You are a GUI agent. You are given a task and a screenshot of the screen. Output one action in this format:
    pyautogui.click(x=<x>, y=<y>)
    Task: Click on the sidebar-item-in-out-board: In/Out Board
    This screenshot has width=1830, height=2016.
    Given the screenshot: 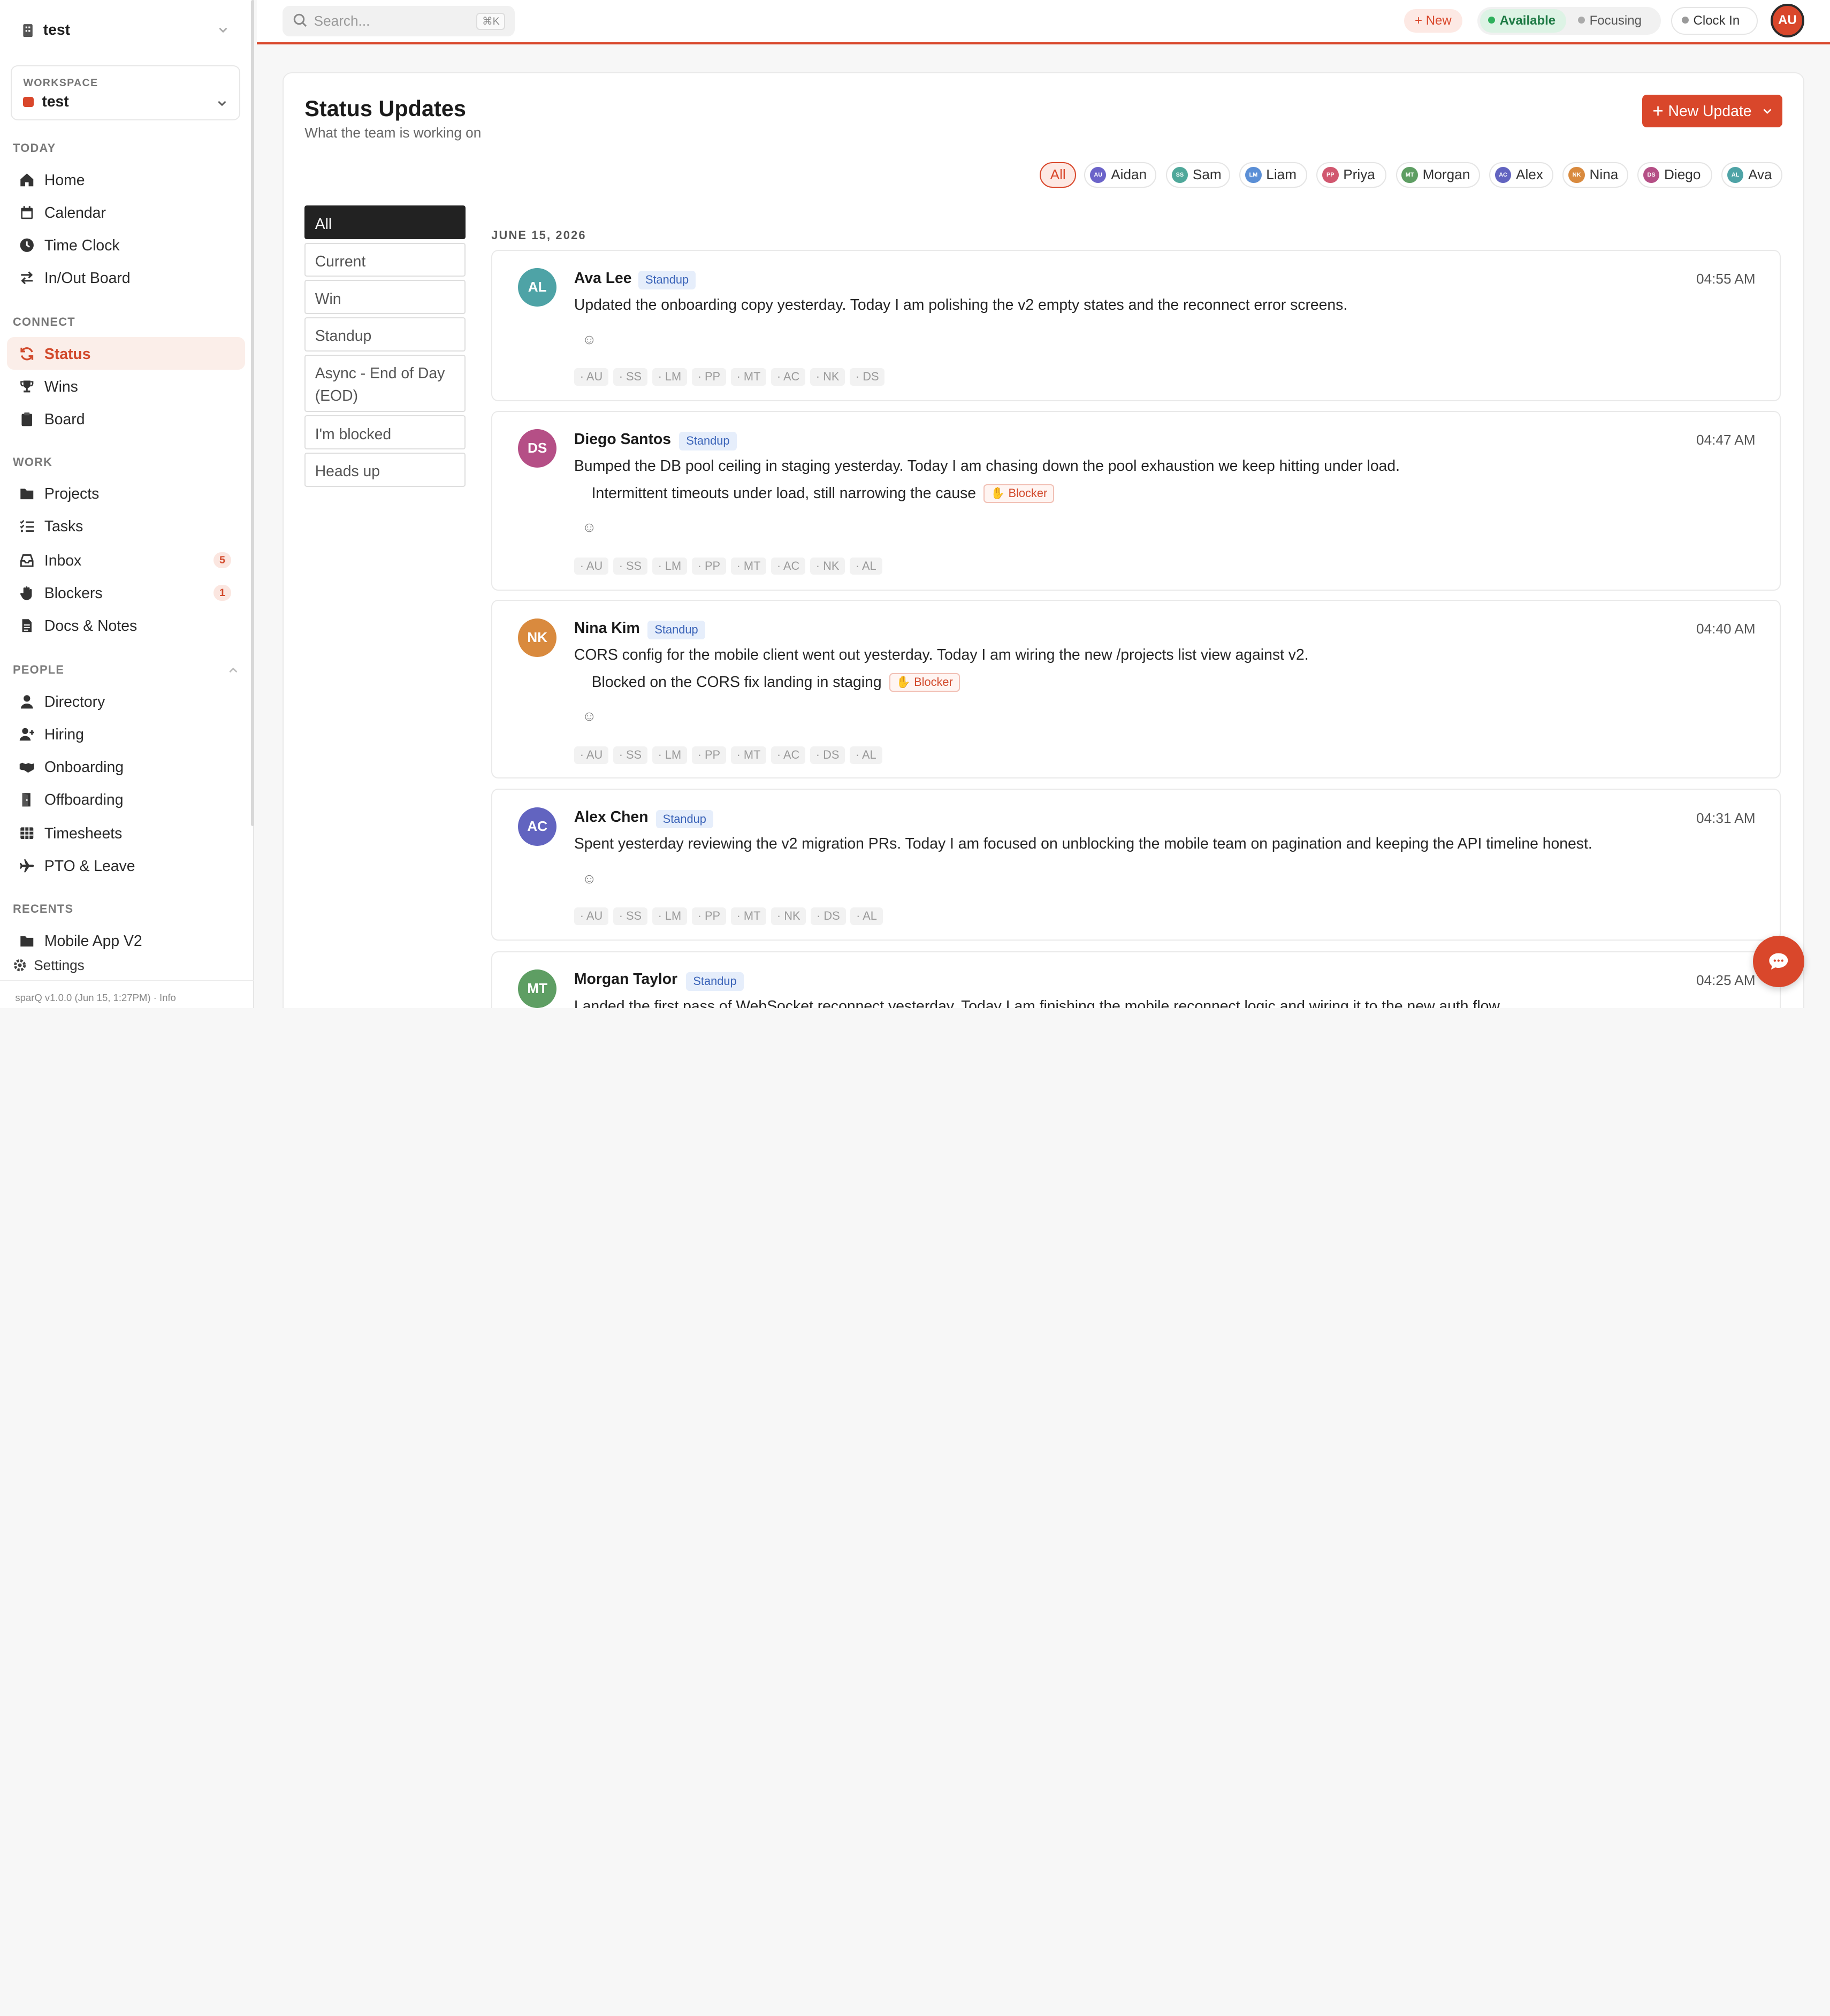 What is the action you would take?
    pyautogui.click(x=126, y=278)
    